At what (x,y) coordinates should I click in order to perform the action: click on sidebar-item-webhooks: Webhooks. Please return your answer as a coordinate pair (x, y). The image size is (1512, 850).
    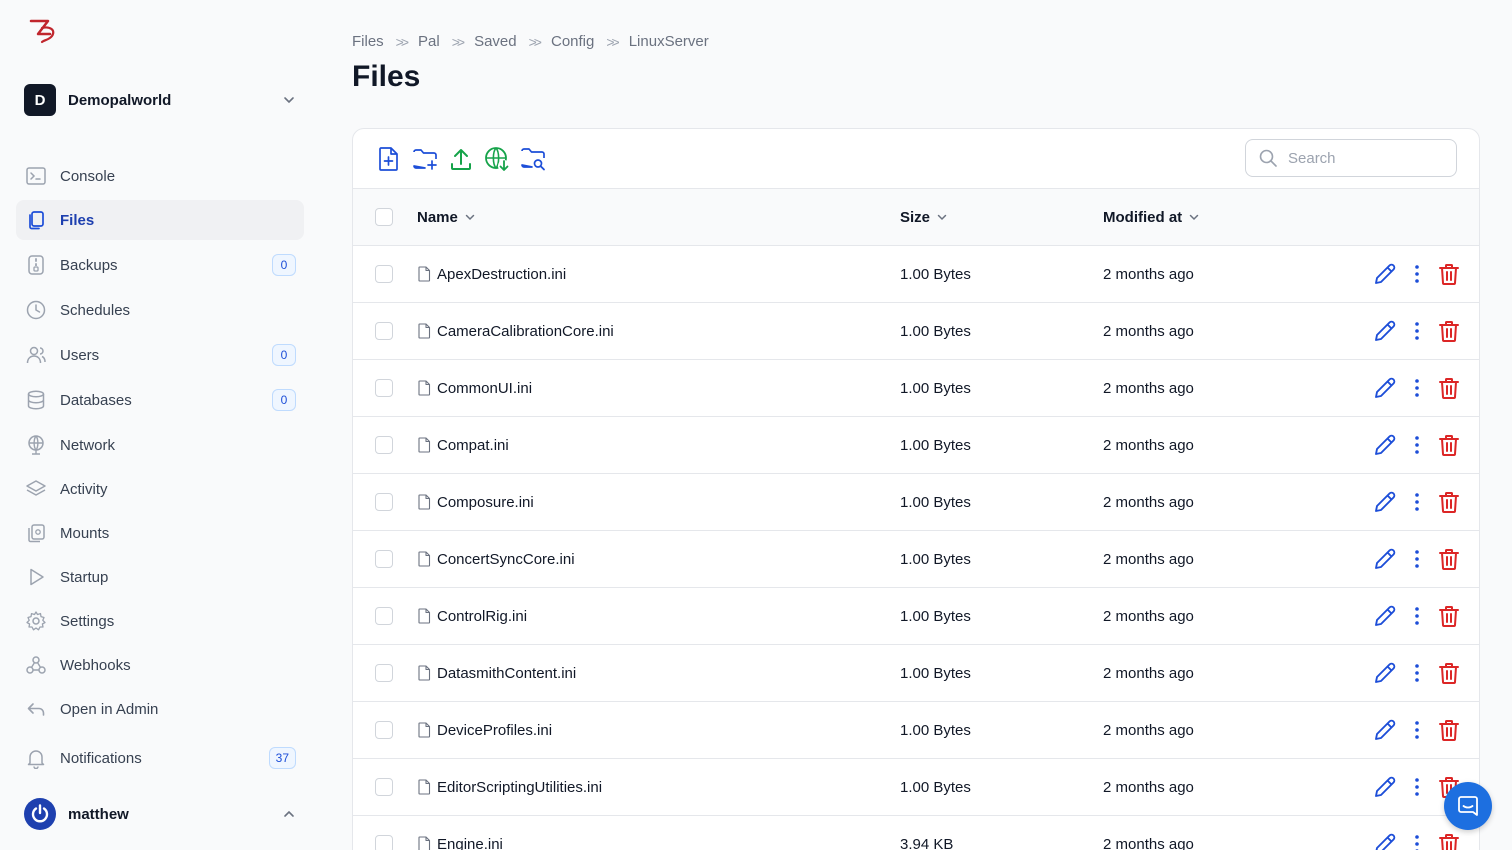
    Looking at the image, I should click on (160, 665).